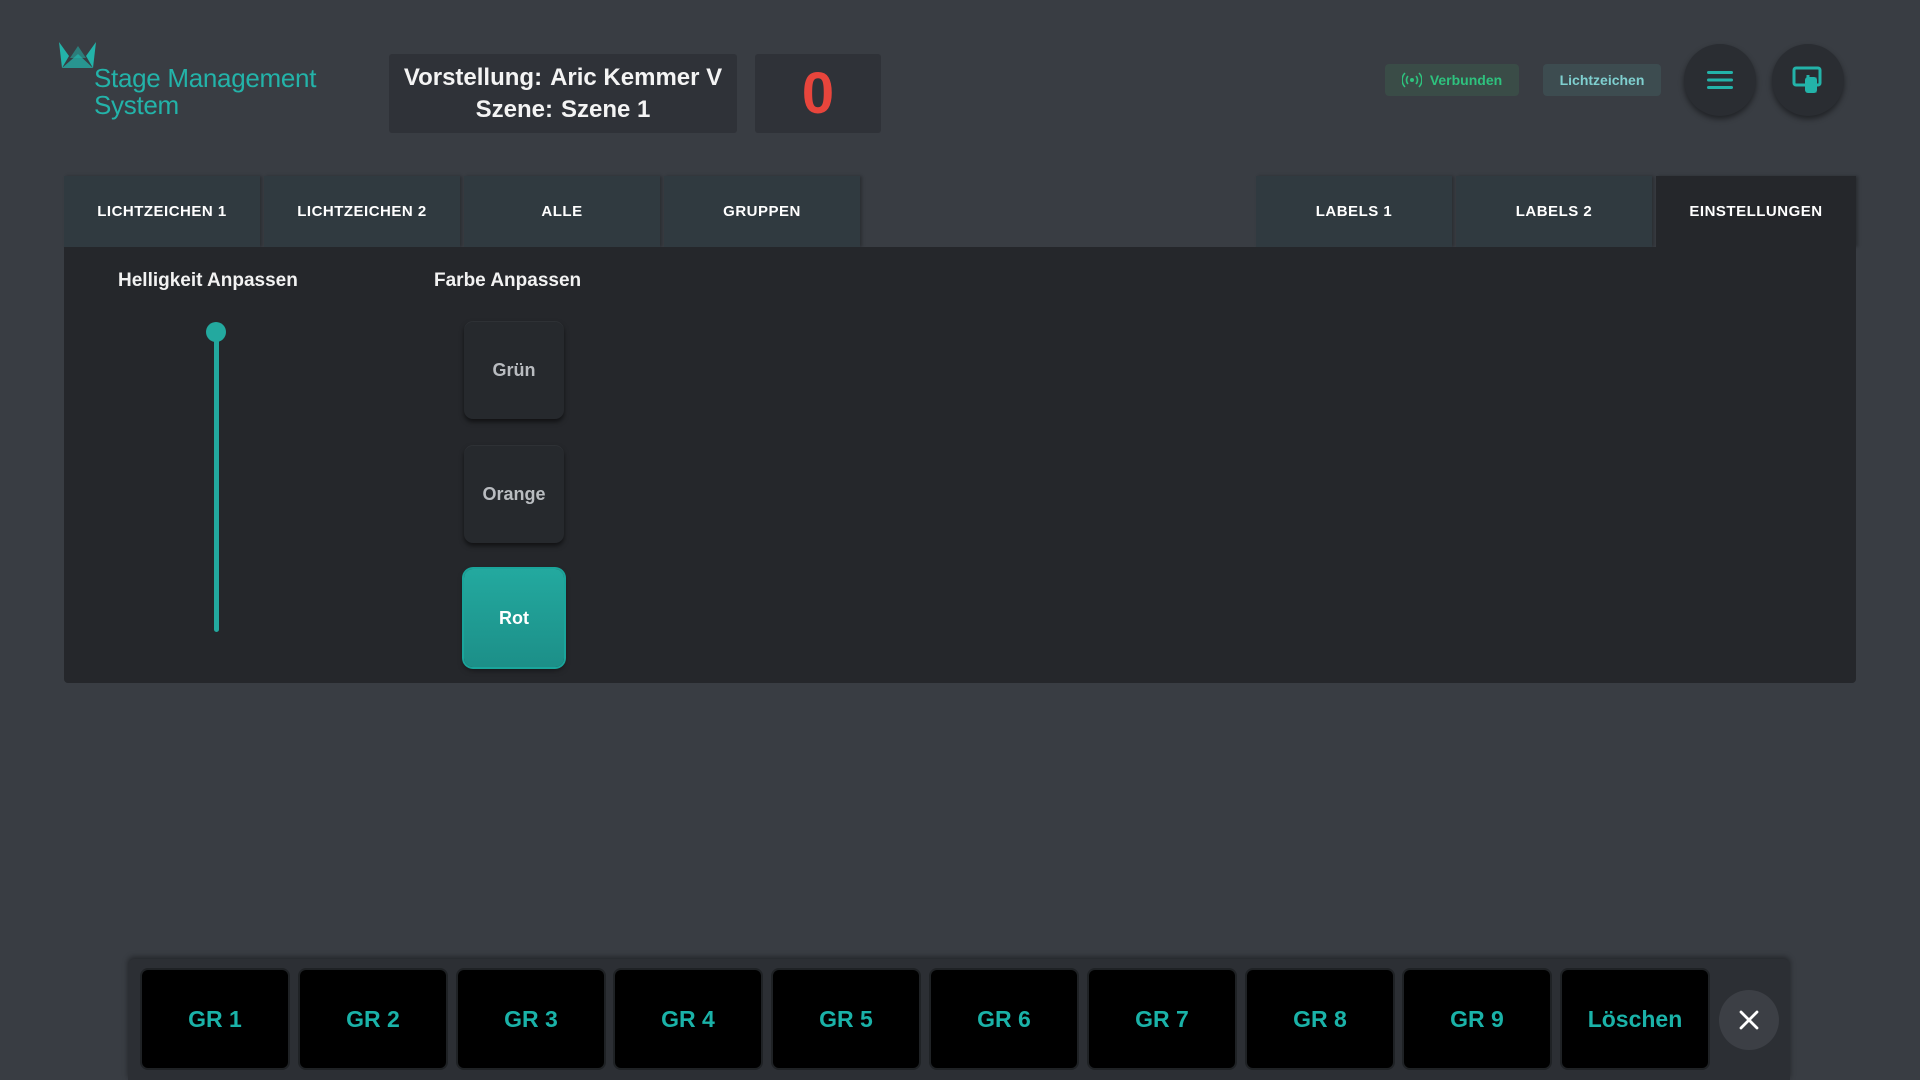 Image resolution: width=1920 pixels, height=1080 pixels. Describe the element at coordinates (514, 109) in the screenshot. I see `scene-label: Szene:` at that location.